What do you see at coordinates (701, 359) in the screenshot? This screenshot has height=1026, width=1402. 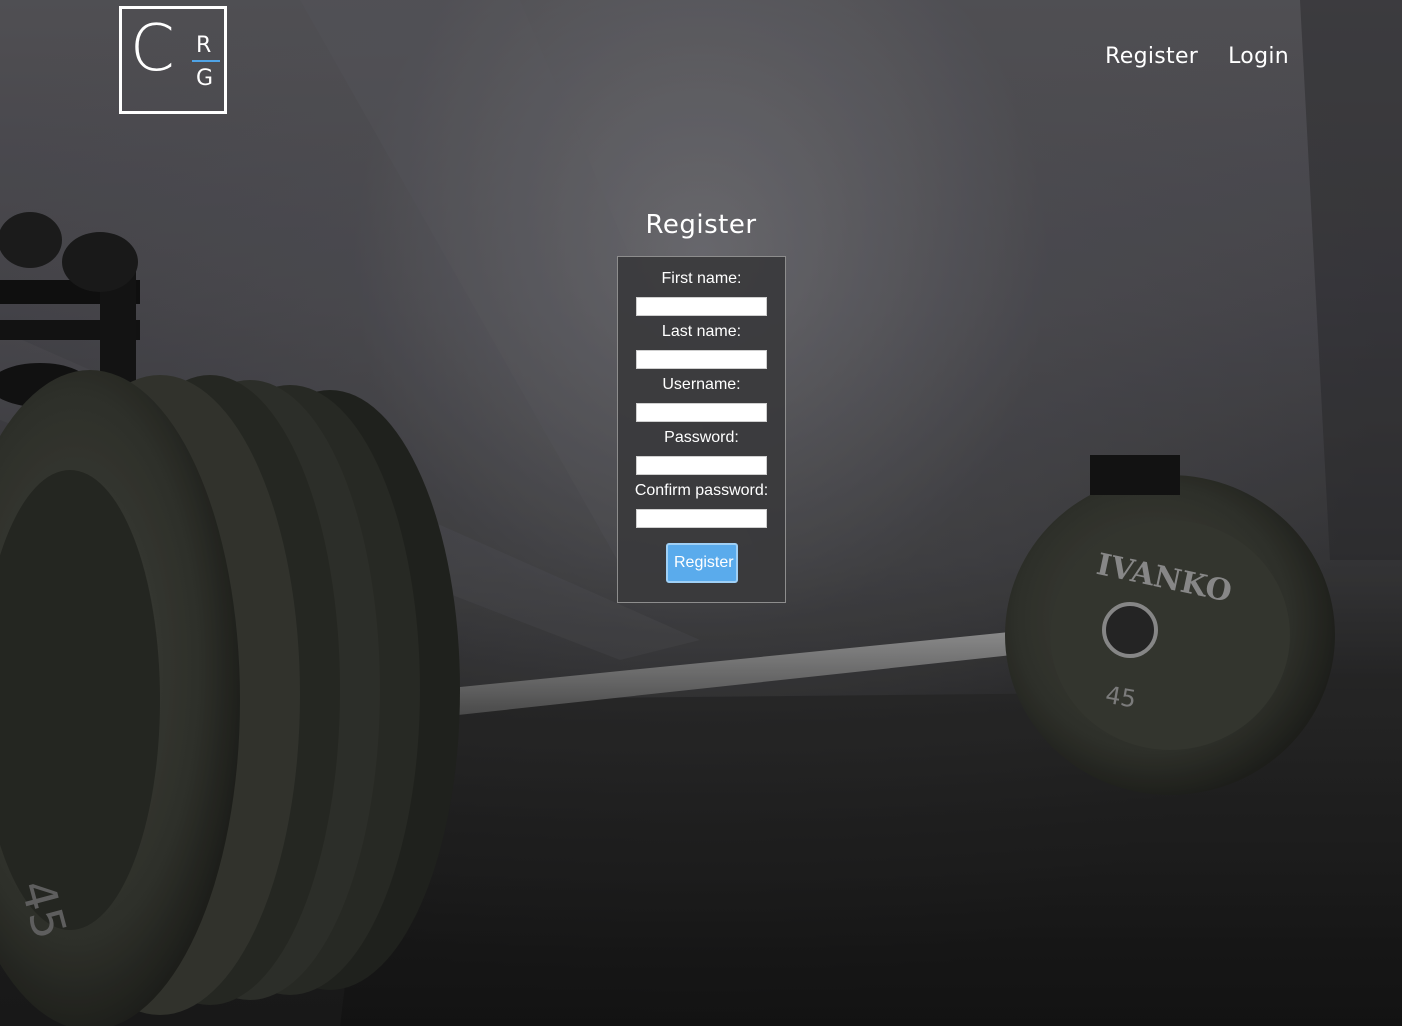 I see `last-name-input` at bounding box center [701, 359].